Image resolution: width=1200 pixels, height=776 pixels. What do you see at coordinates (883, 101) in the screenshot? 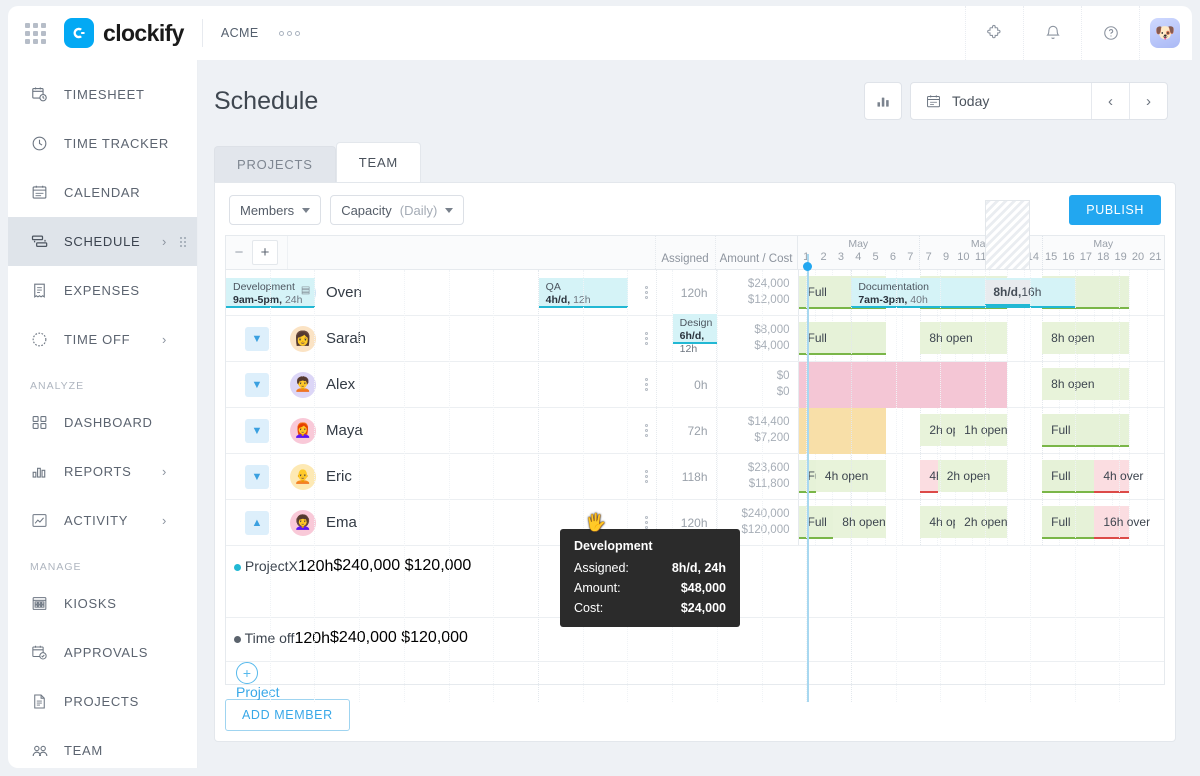
I see `chart-toggle-button` at bounding box center [883, 101].